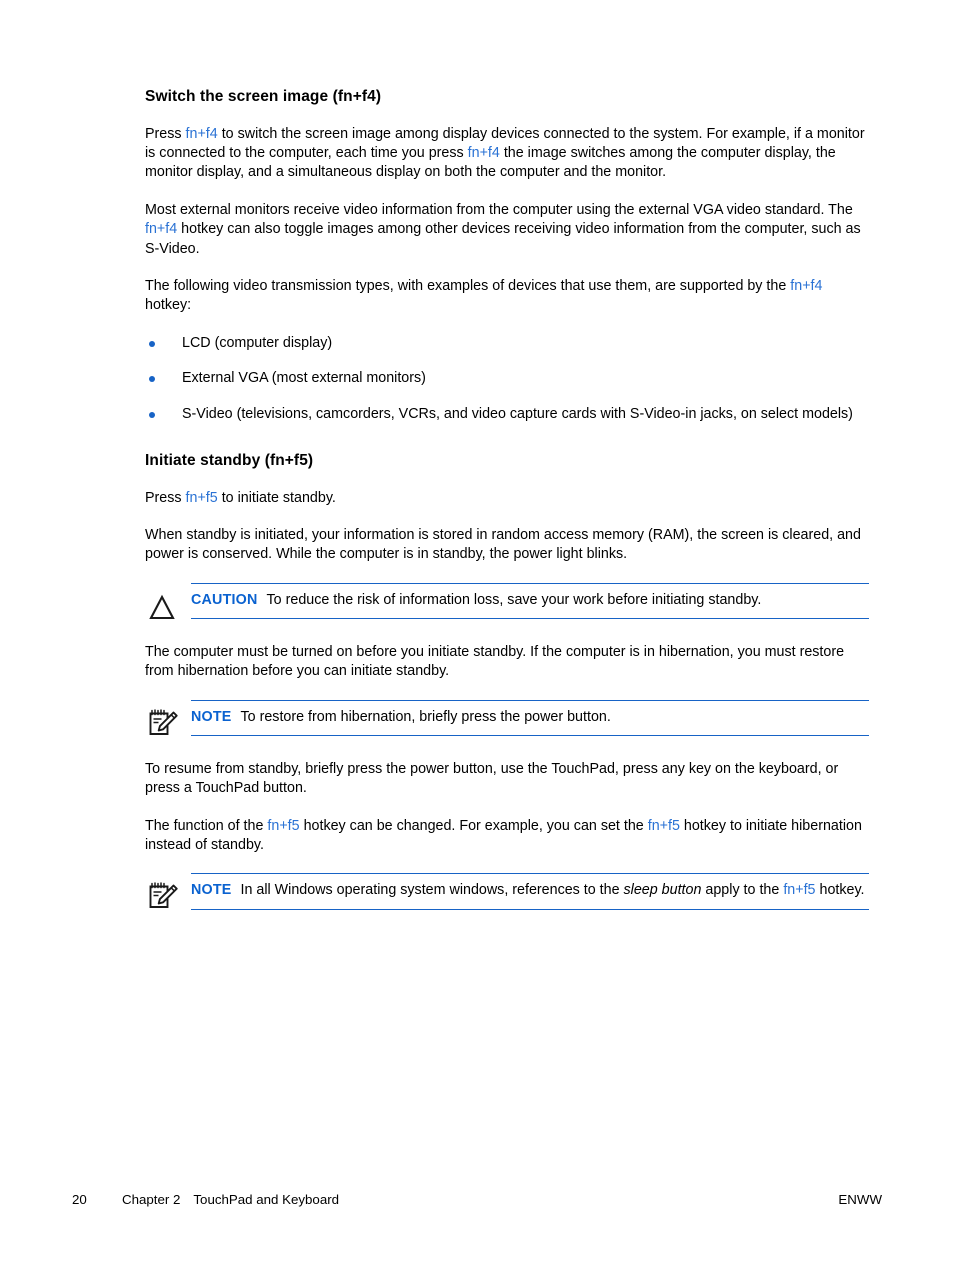  What do you see at coordinates (266, 1199) in the screenshot?
I see `footer-chapter-title: TouchPad and Keyboard` at bounding box center [266, 1199].